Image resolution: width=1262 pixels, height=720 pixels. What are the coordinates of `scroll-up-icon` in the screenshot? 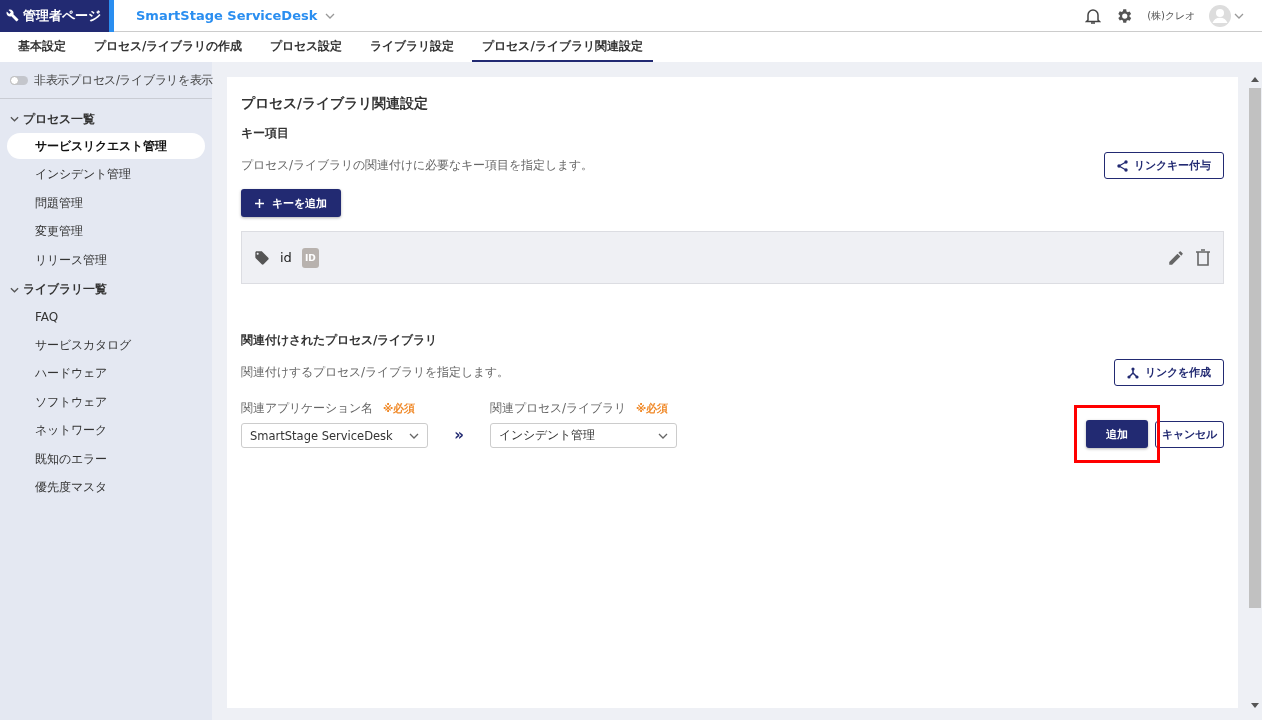 It's located at (1255, 79).